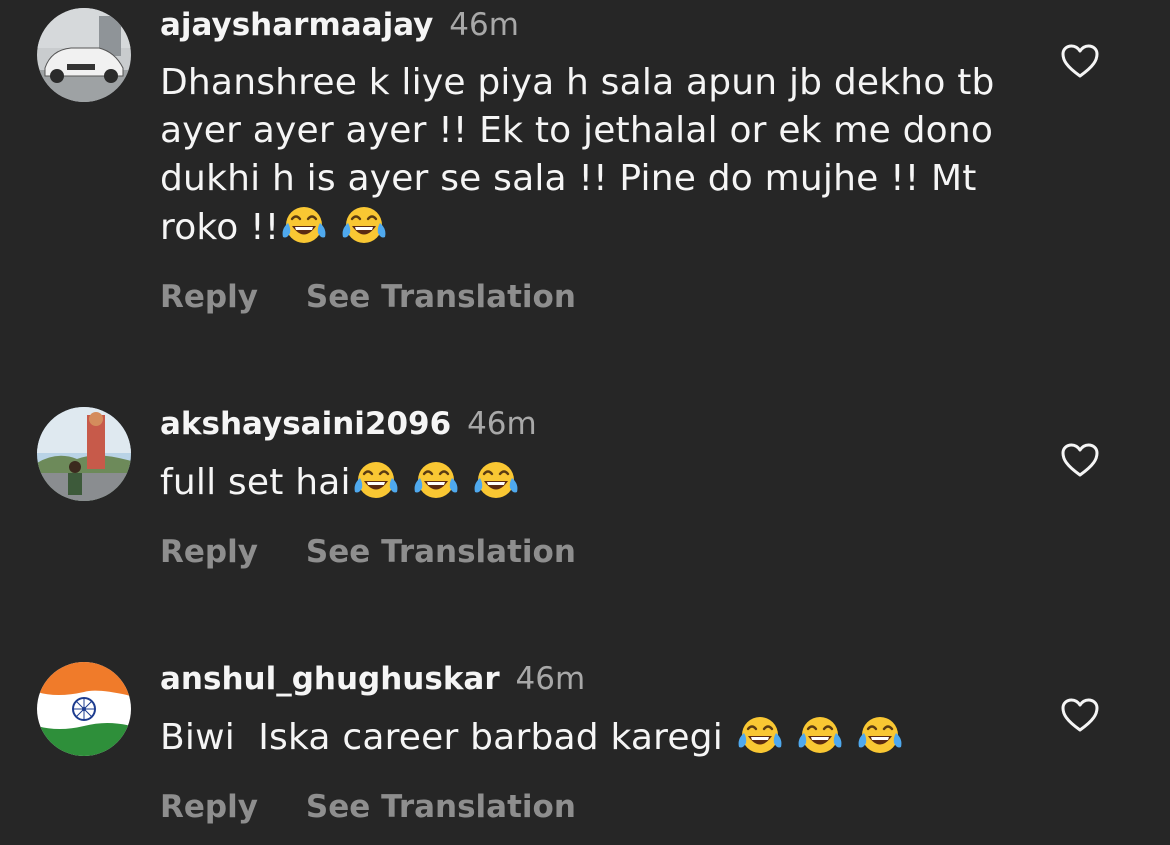 This screenshot has width=1170, height=845. I want to click on comment-header: ajaysharmaajay 46m, so click(339, 25).